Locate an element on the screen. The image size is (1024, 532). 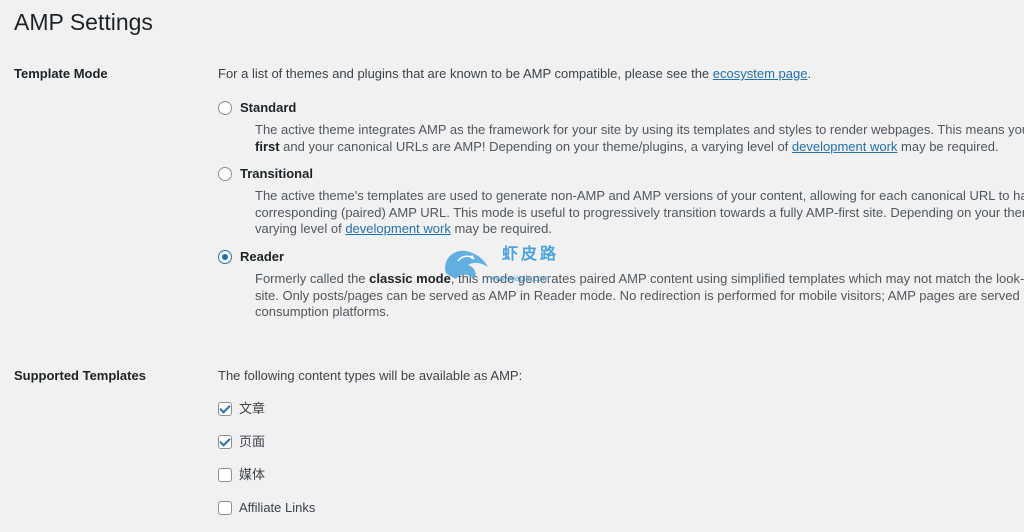
transitional-desc-d: may be required. is located at coordinates (501, 228).